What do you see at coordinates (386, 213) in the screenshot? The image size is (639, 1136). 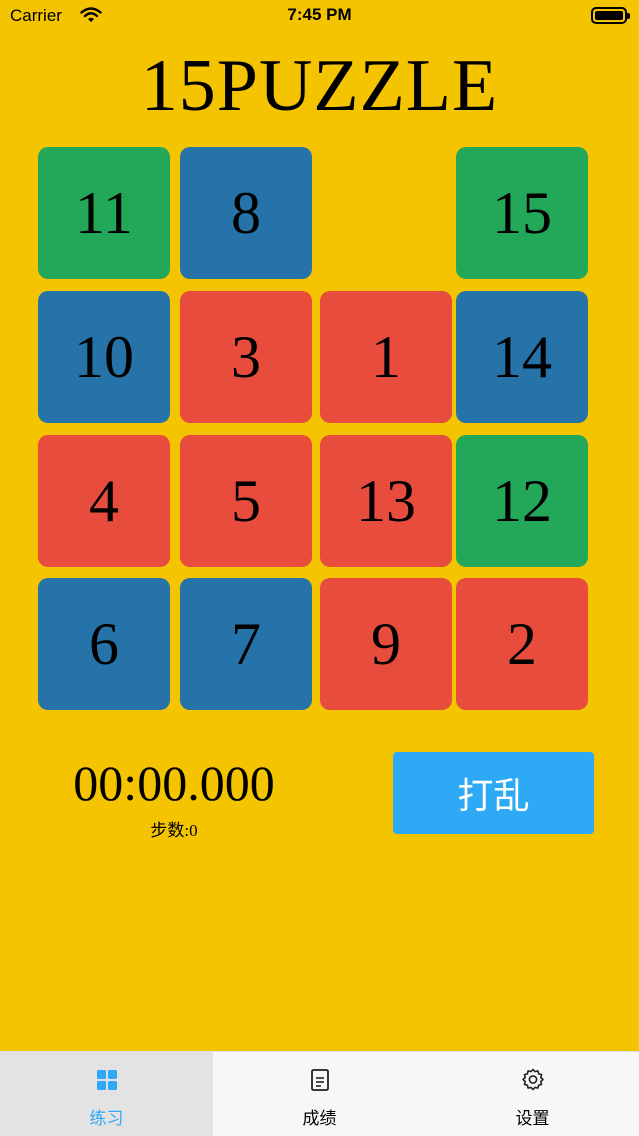 I see `empty-slot` at bounding box center [386, 213].